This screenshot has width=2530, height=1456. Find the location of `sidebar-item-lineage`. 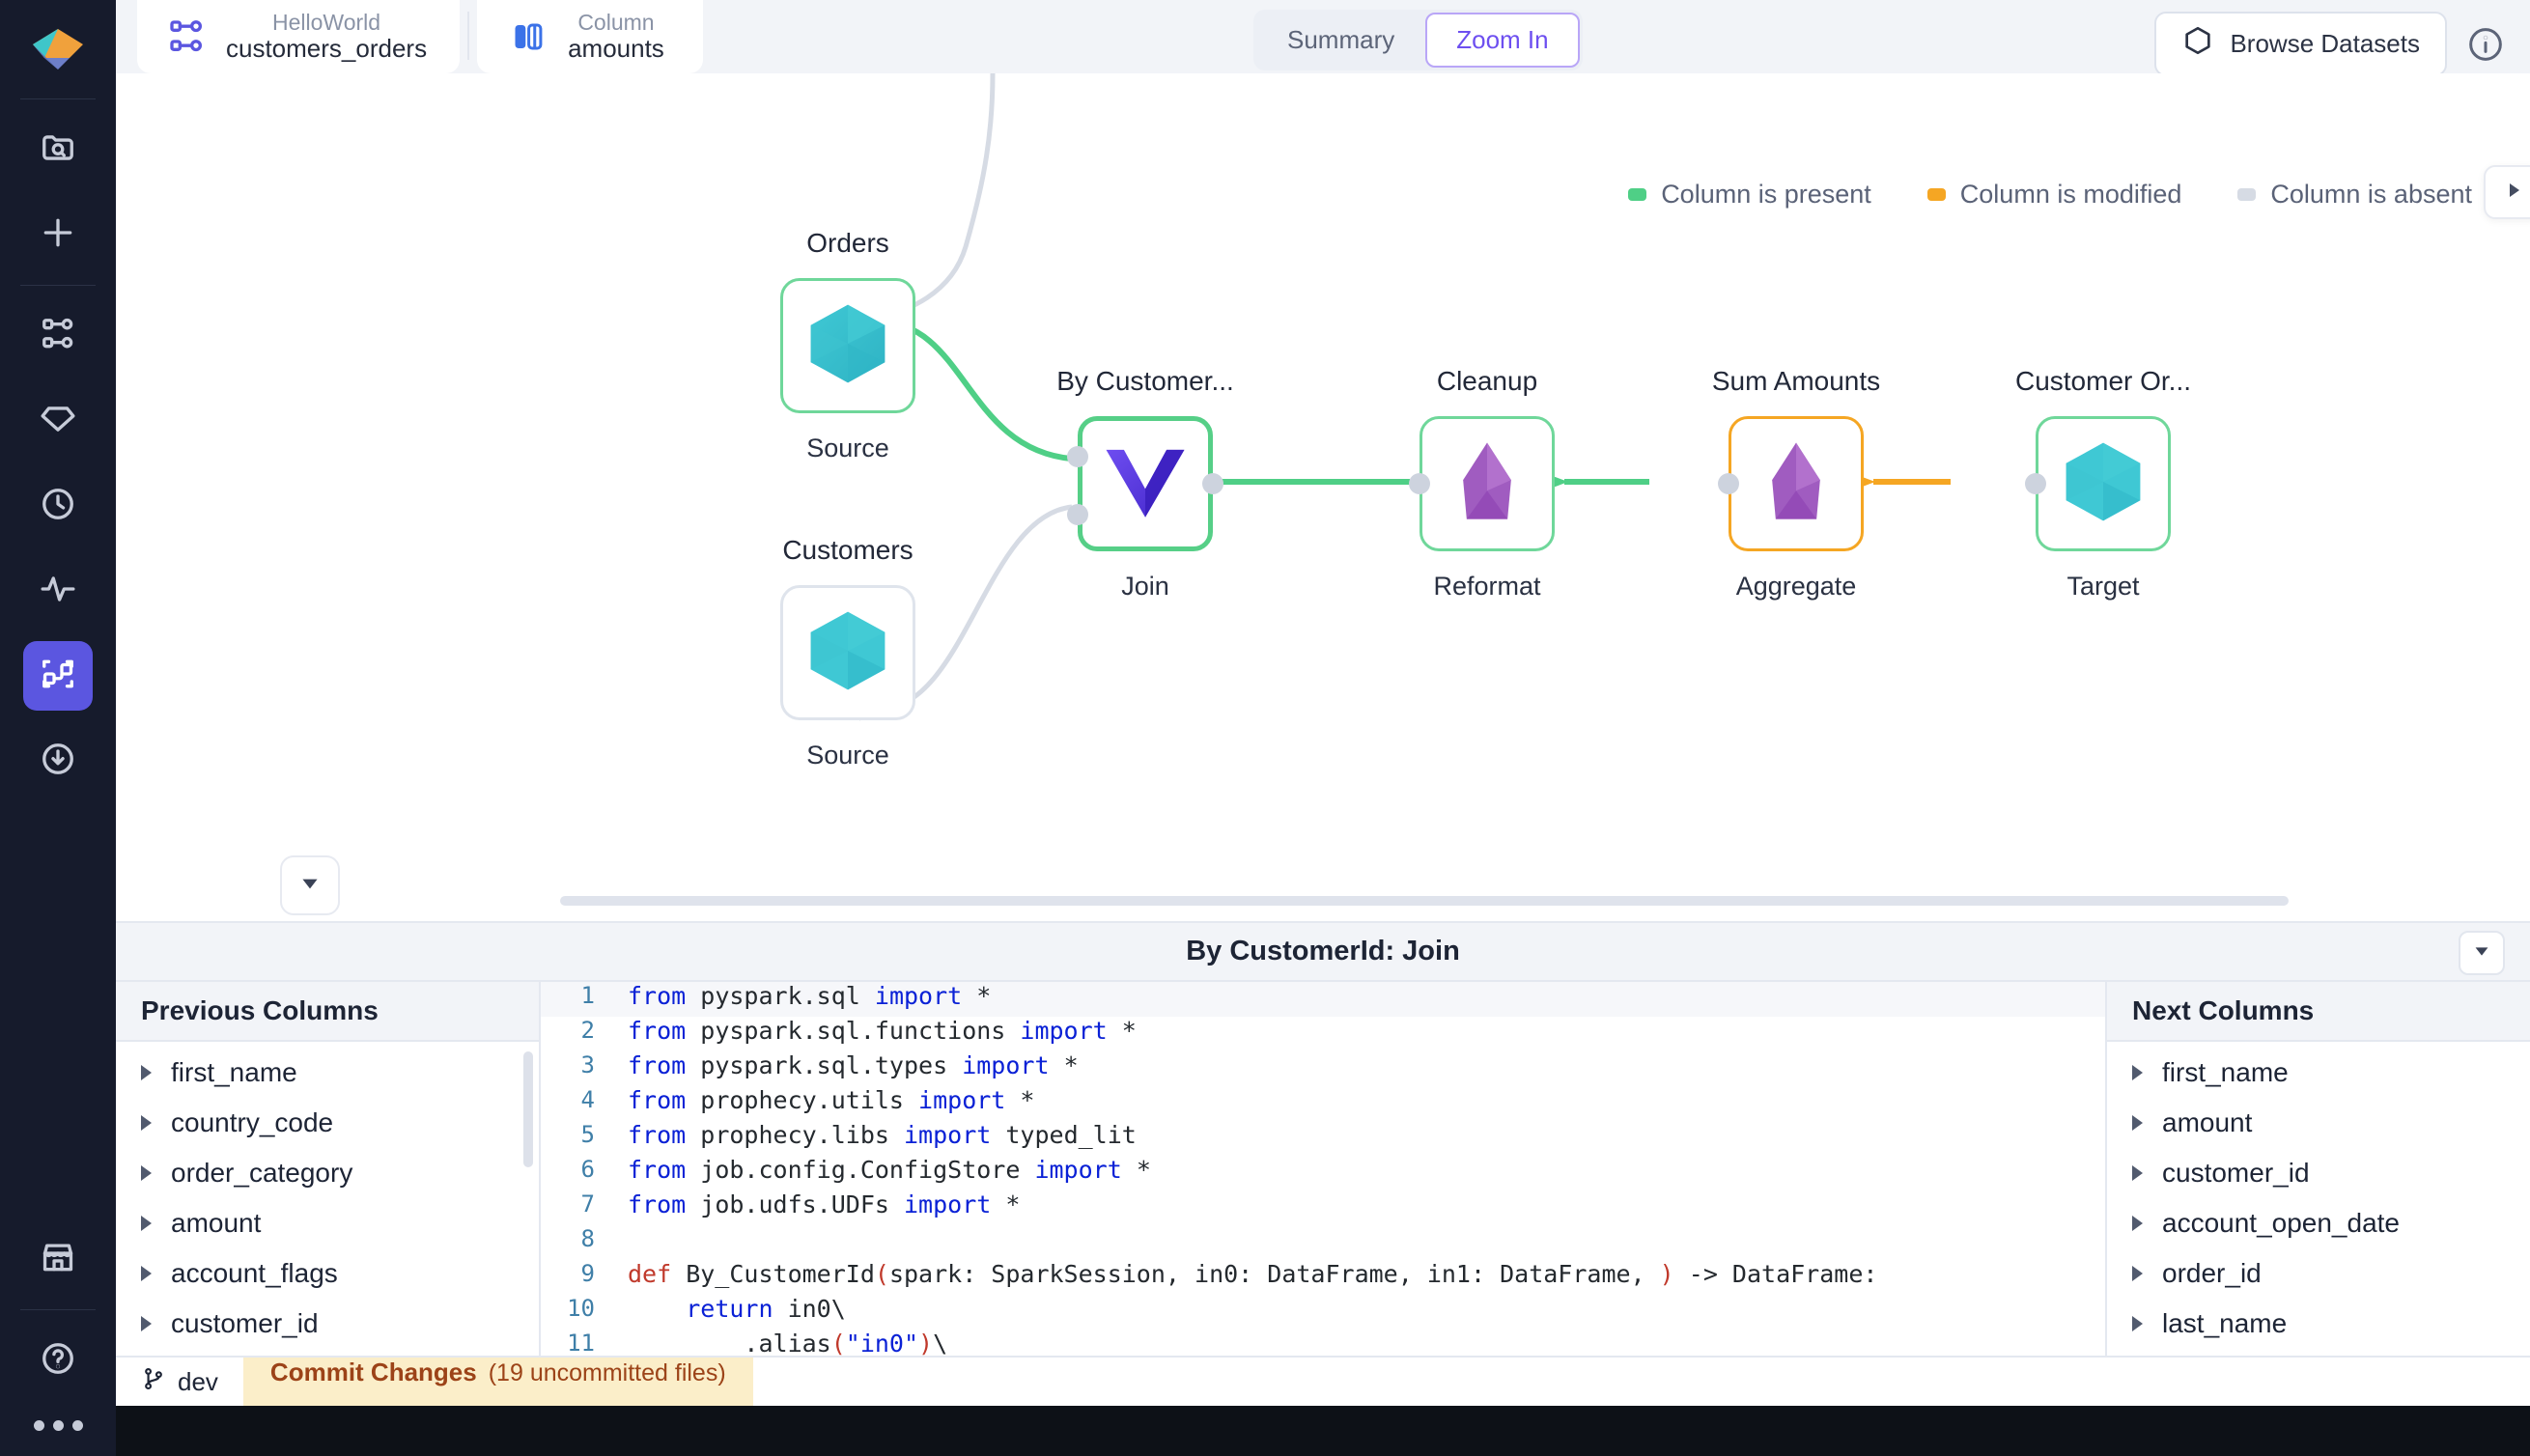

sidebar-item-lineage is located at coordinates (58, 676).